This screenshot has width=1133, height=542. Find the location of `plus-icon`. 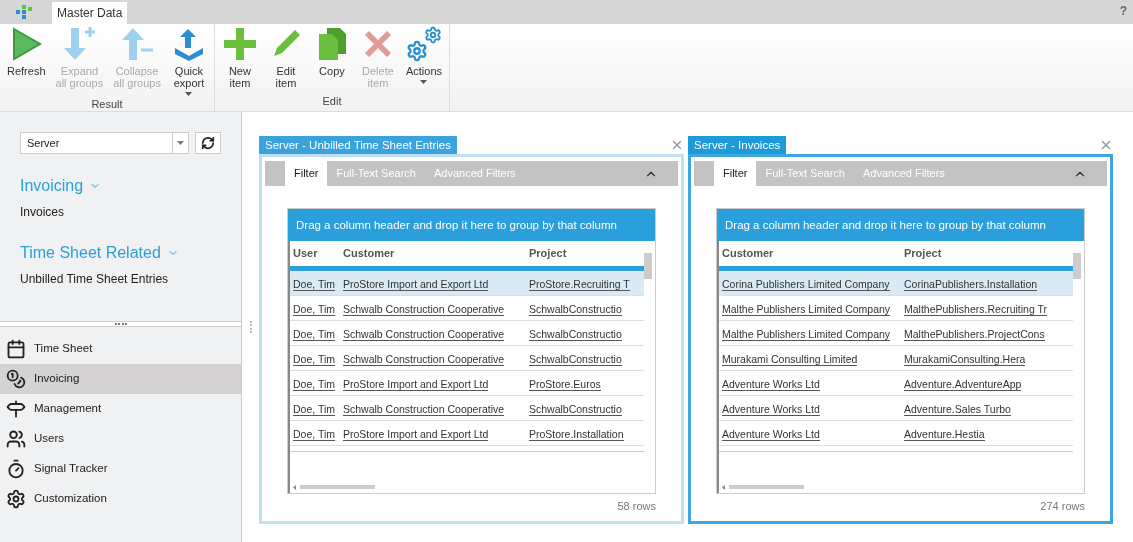

plus-icon is located at coordinates (239, 44).